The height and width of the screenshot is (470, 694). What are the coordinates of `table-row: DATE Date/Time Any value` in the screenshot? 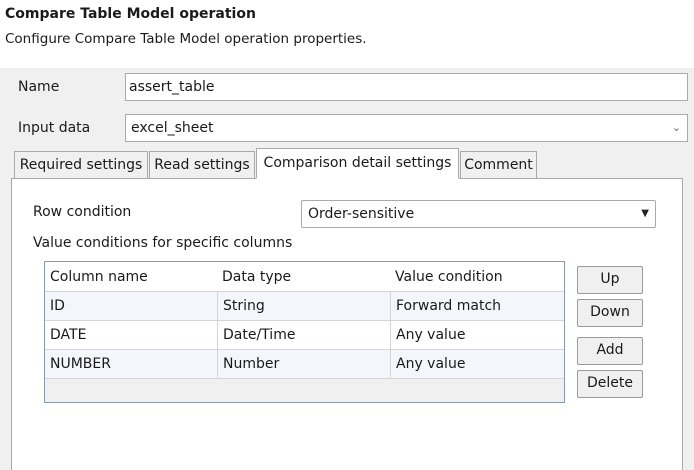 It's located at (304, 335).